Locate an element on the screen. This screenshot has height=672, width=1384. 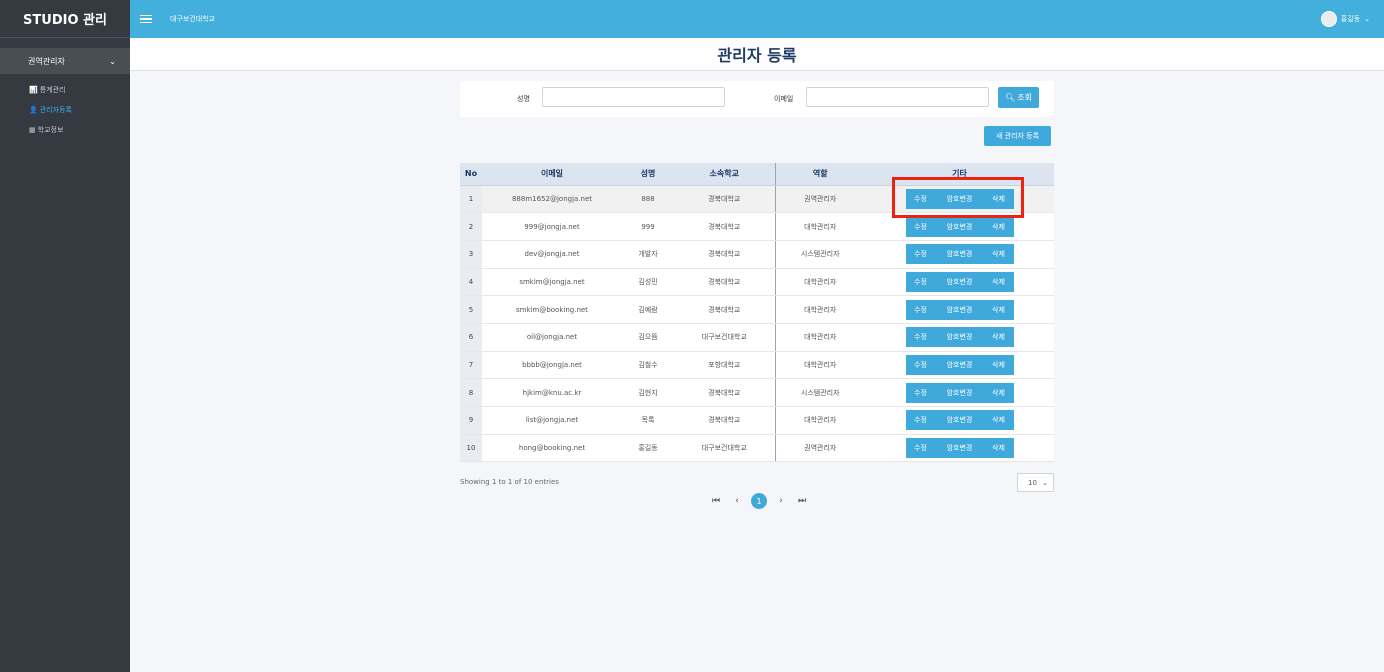
table-row: 5 smkim@booking.net 김예람 경북대학교 대학관리자 수정 암호변경 삭제 is located at coordinates (757, 309).